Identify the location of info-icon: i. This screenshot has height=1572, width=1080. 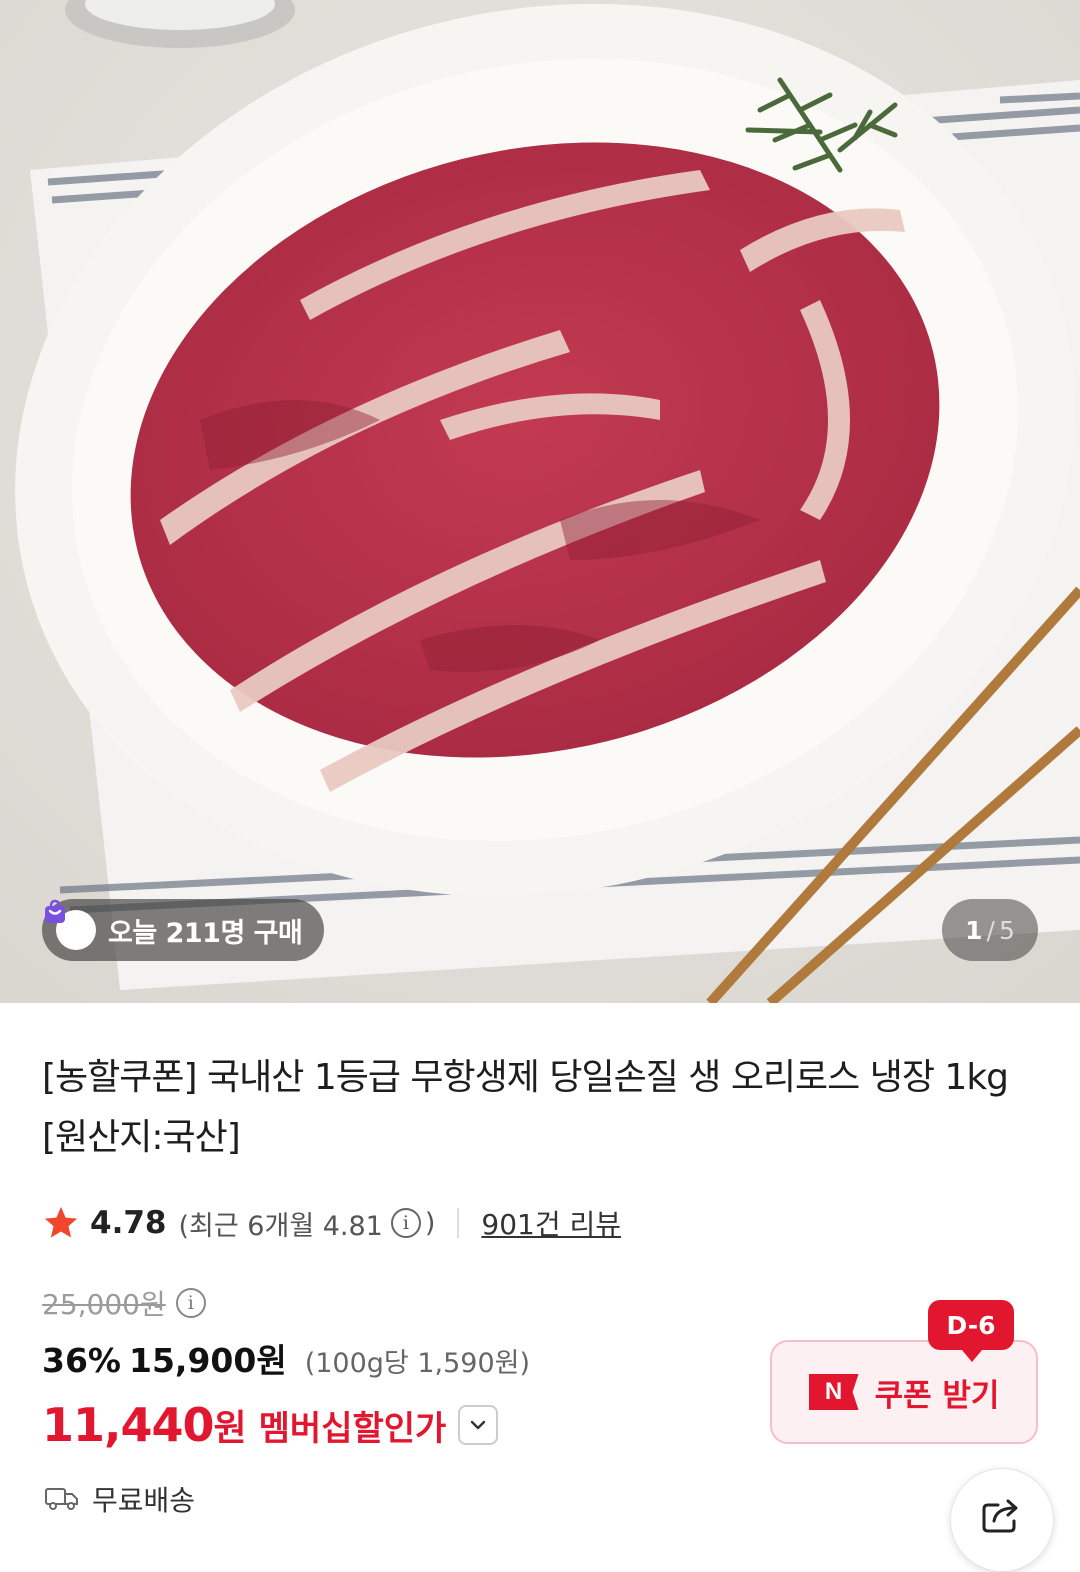
(405, 1223).